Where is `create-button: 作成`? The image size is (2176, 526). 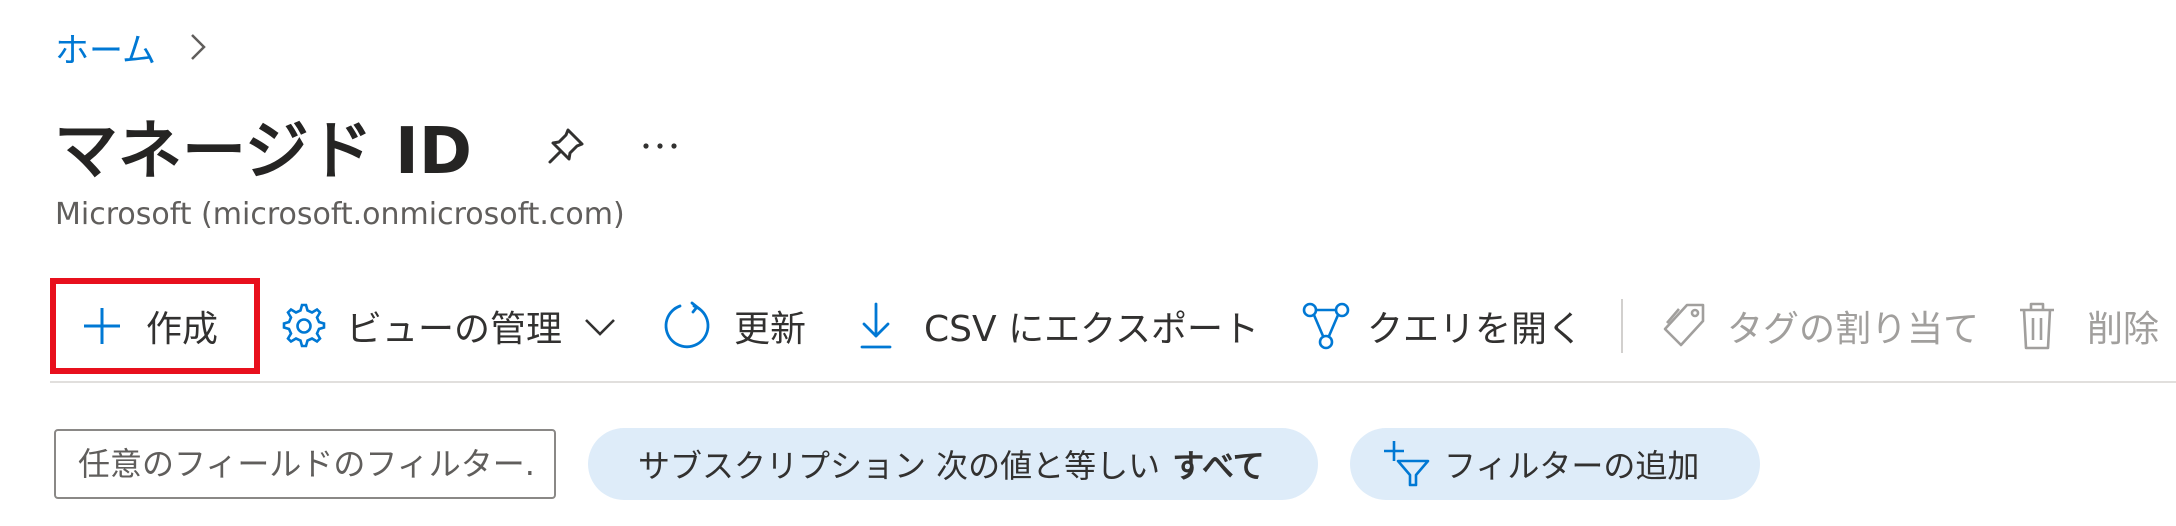
create-button: 作成 is located at coordinates (155, 326).